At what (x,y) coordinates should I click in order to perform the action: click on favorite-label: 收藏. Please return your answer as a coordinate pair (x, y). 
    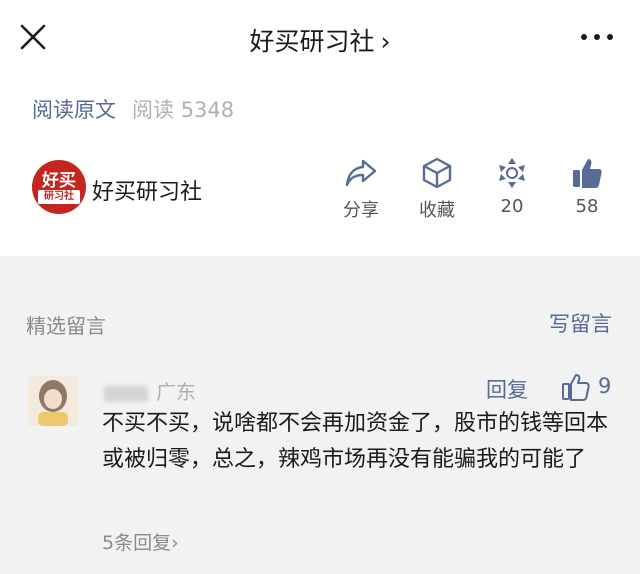
    Looking at the image, I should click on (437, 210).